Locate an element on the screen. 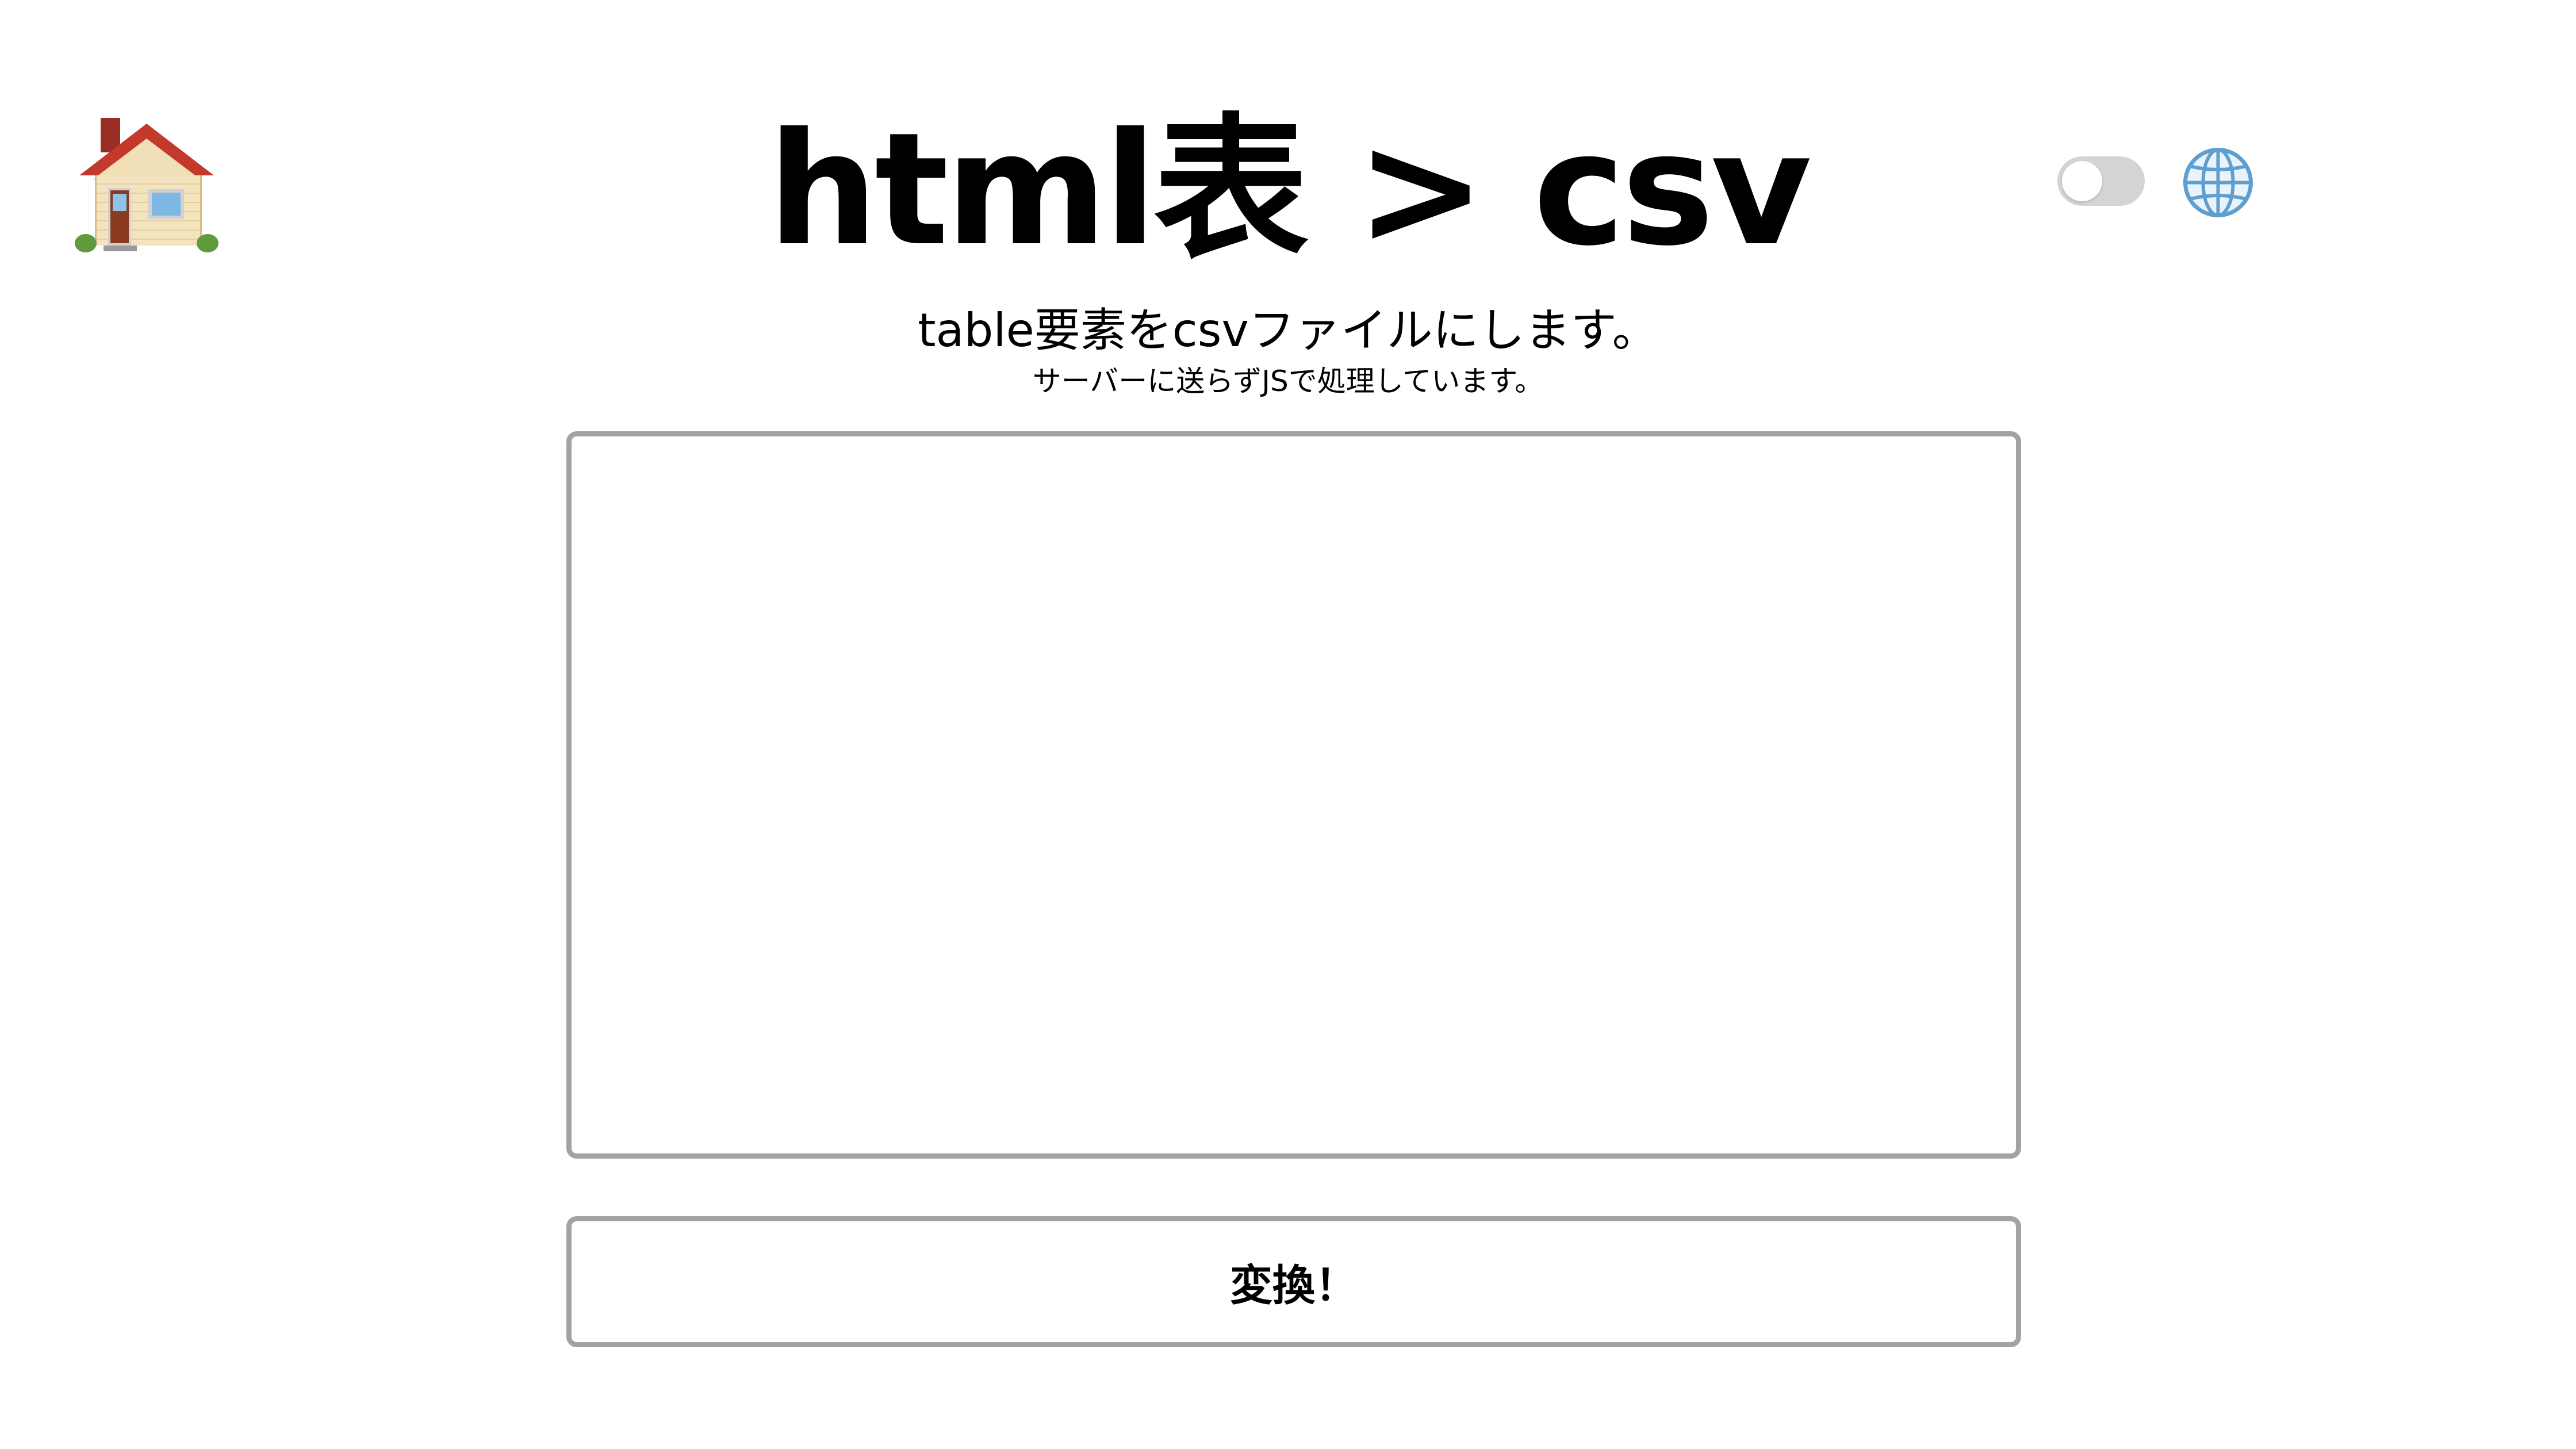 The height and width of the screenshot is (1449, 2576). theme-toggle is located at coordinates (2101, 181).